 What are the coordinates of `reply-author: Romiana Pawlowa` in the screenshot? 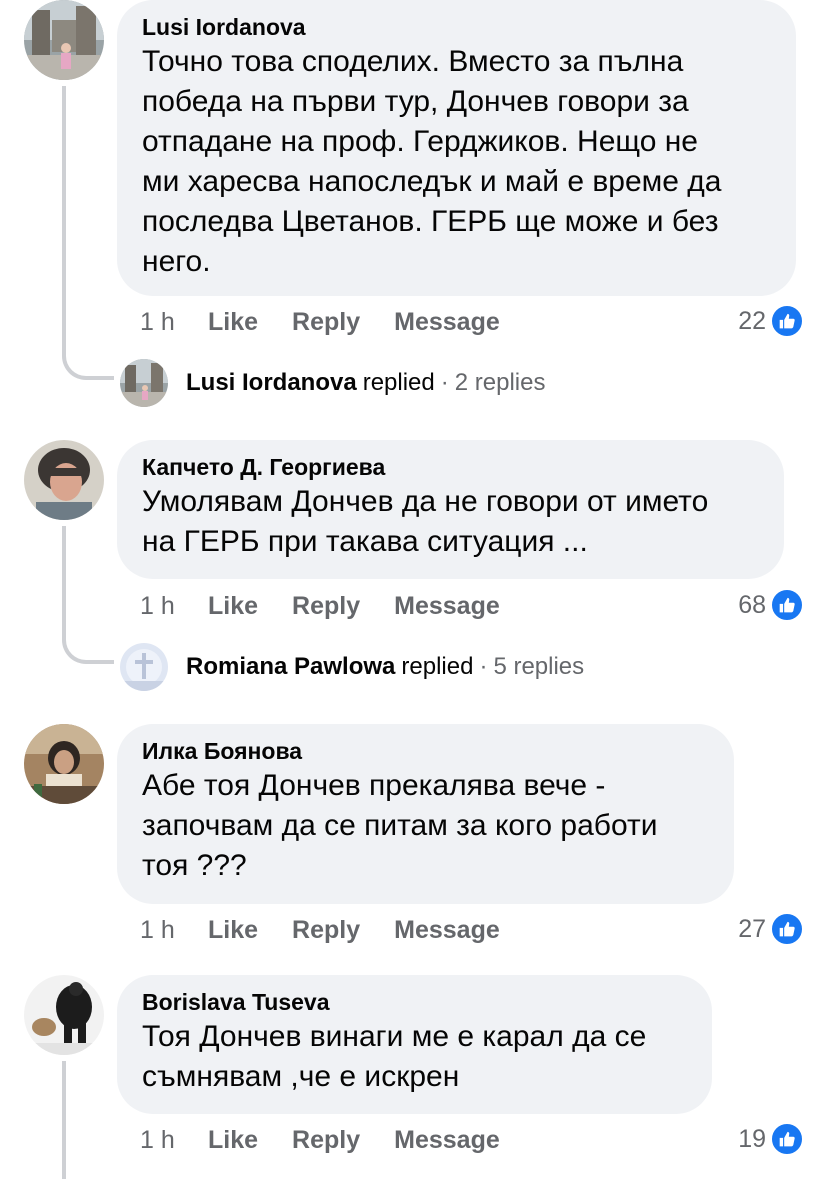 It's located at (291, 666).